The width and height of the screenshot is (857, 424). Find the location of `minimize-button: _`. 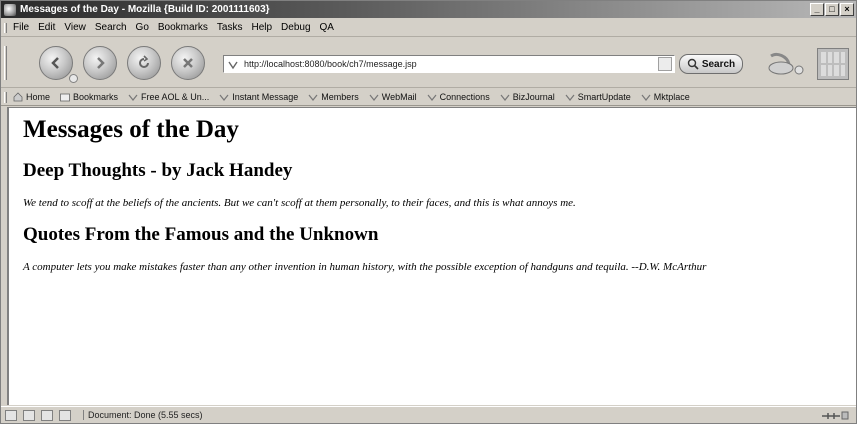

minimize-button: _ is located at coordinates (817, 9).